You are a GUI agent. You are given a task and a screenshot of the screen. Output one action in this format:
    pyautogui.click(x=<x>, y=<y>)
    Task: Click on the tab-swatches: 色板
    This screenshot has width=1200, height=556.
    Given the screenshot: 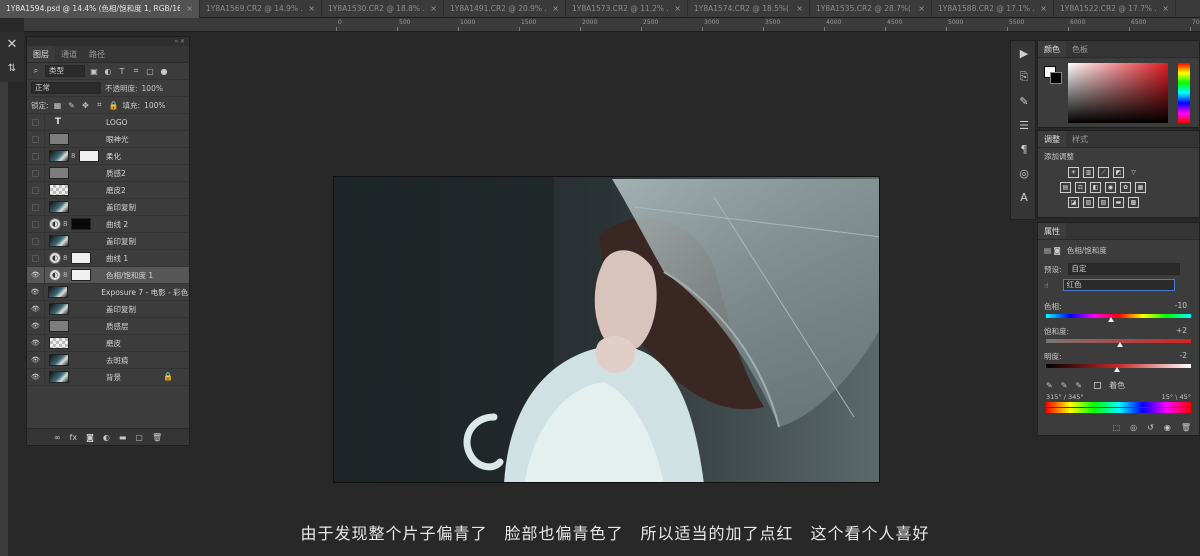 What is the action you would take?
    pyautogui.click(x=1080, y=49)
    